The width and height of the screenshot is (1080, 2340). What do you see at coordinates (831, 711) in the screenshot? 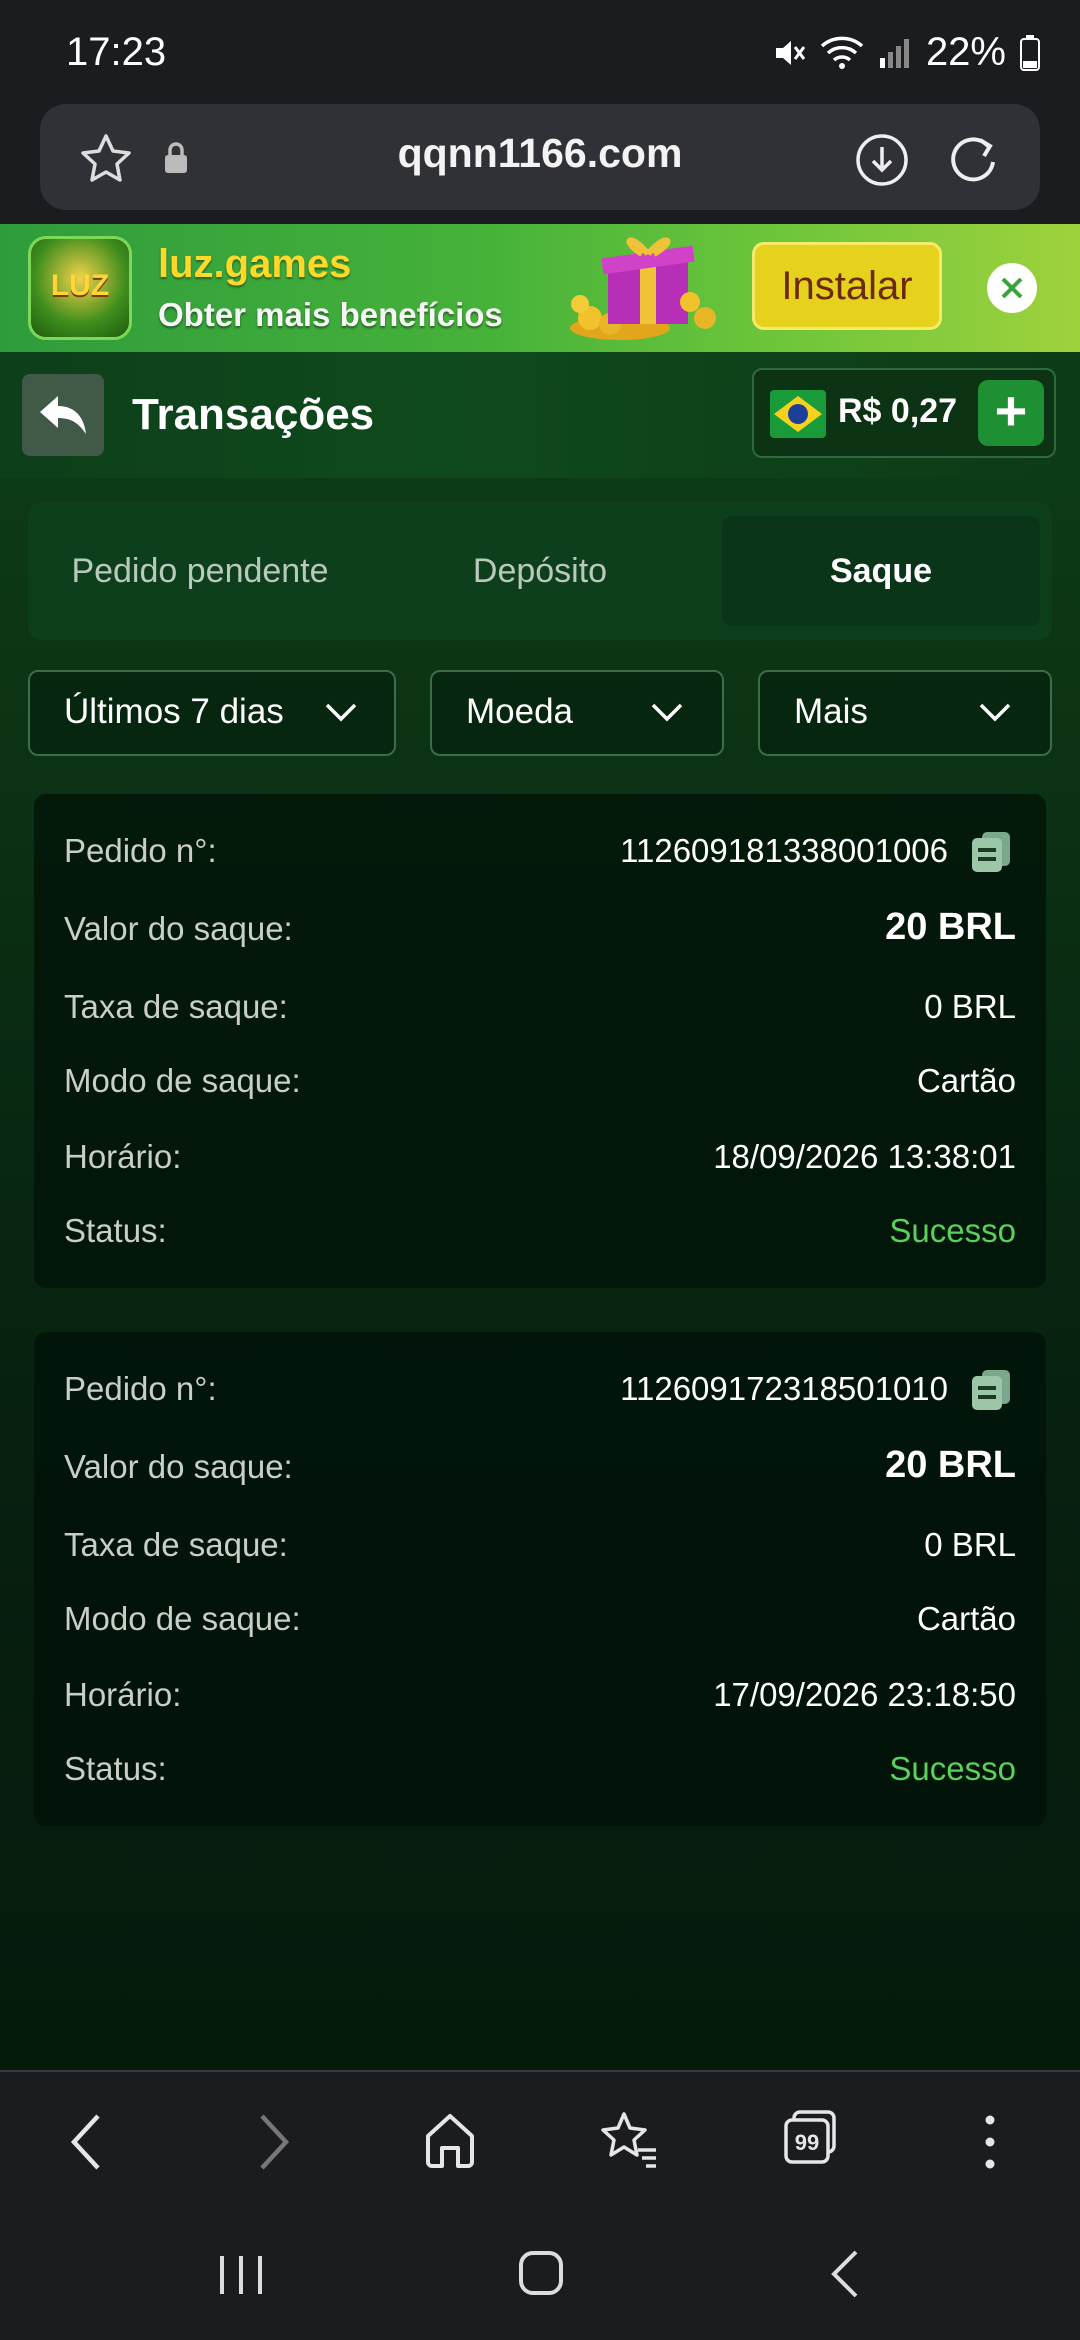
I see `more-filter-label: Mais` at bounding box center [831, 711].